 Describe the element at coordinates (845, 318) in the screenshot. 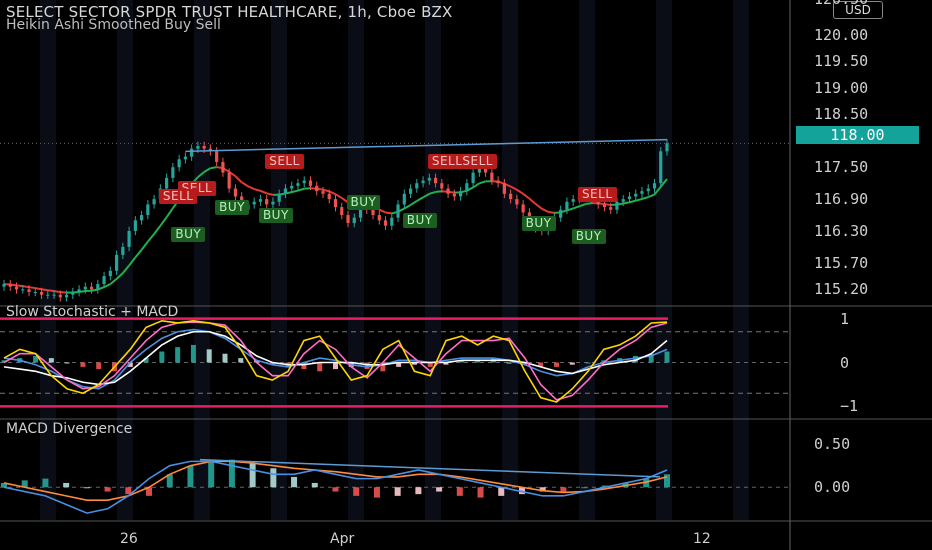

I see `indicator-axis-tick: 1` at that location.